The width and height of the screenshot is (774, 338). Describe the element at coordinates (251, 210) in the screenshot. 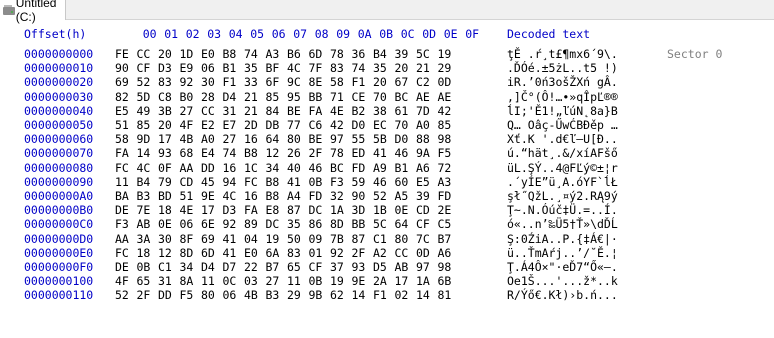

I see `hex-byte: FA` at that location.